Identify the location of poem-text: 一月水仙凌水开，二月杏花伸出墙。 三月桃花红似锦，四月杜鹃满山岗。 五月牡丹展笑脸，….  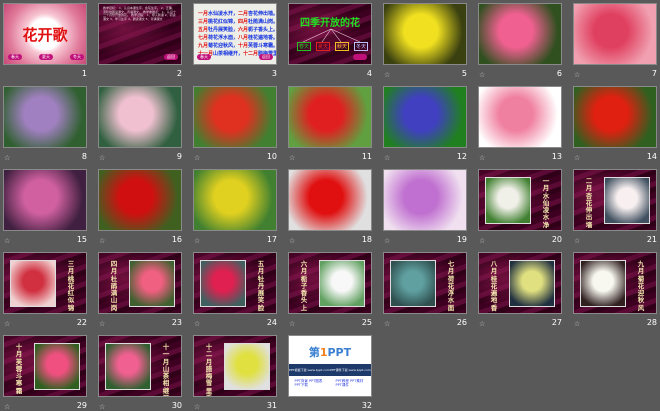
(235, 31).